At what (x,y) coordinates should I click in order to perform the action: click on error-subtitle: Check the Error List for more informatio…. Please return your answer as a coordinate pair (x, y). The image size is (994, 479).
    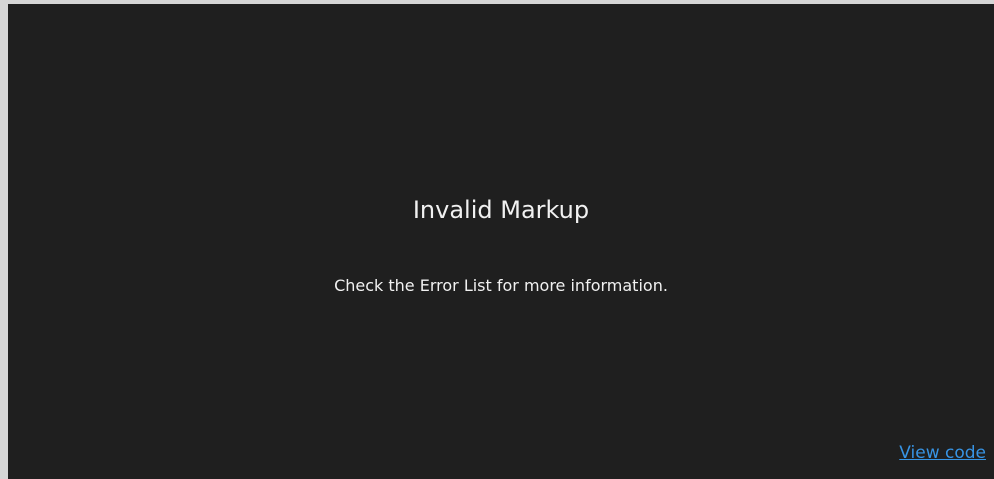
    Looking at the image, I should click on (501, 285).